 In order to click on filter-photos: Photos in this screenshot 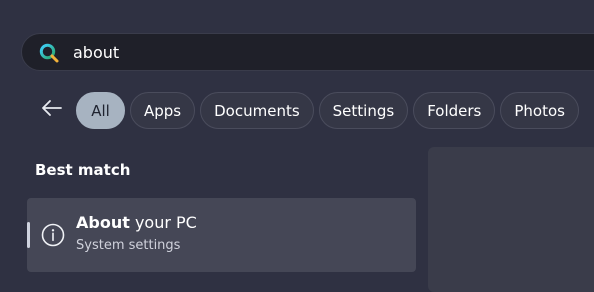, I will do `click(539, 110)`.